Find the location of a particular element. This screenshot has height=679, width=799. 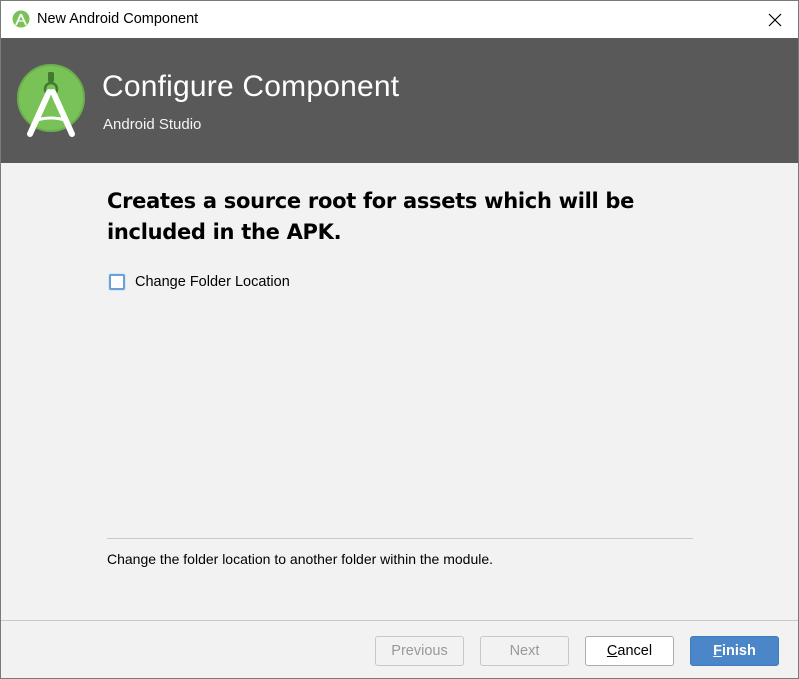

window-title: New Android Component is located at coordinates (118, 19).